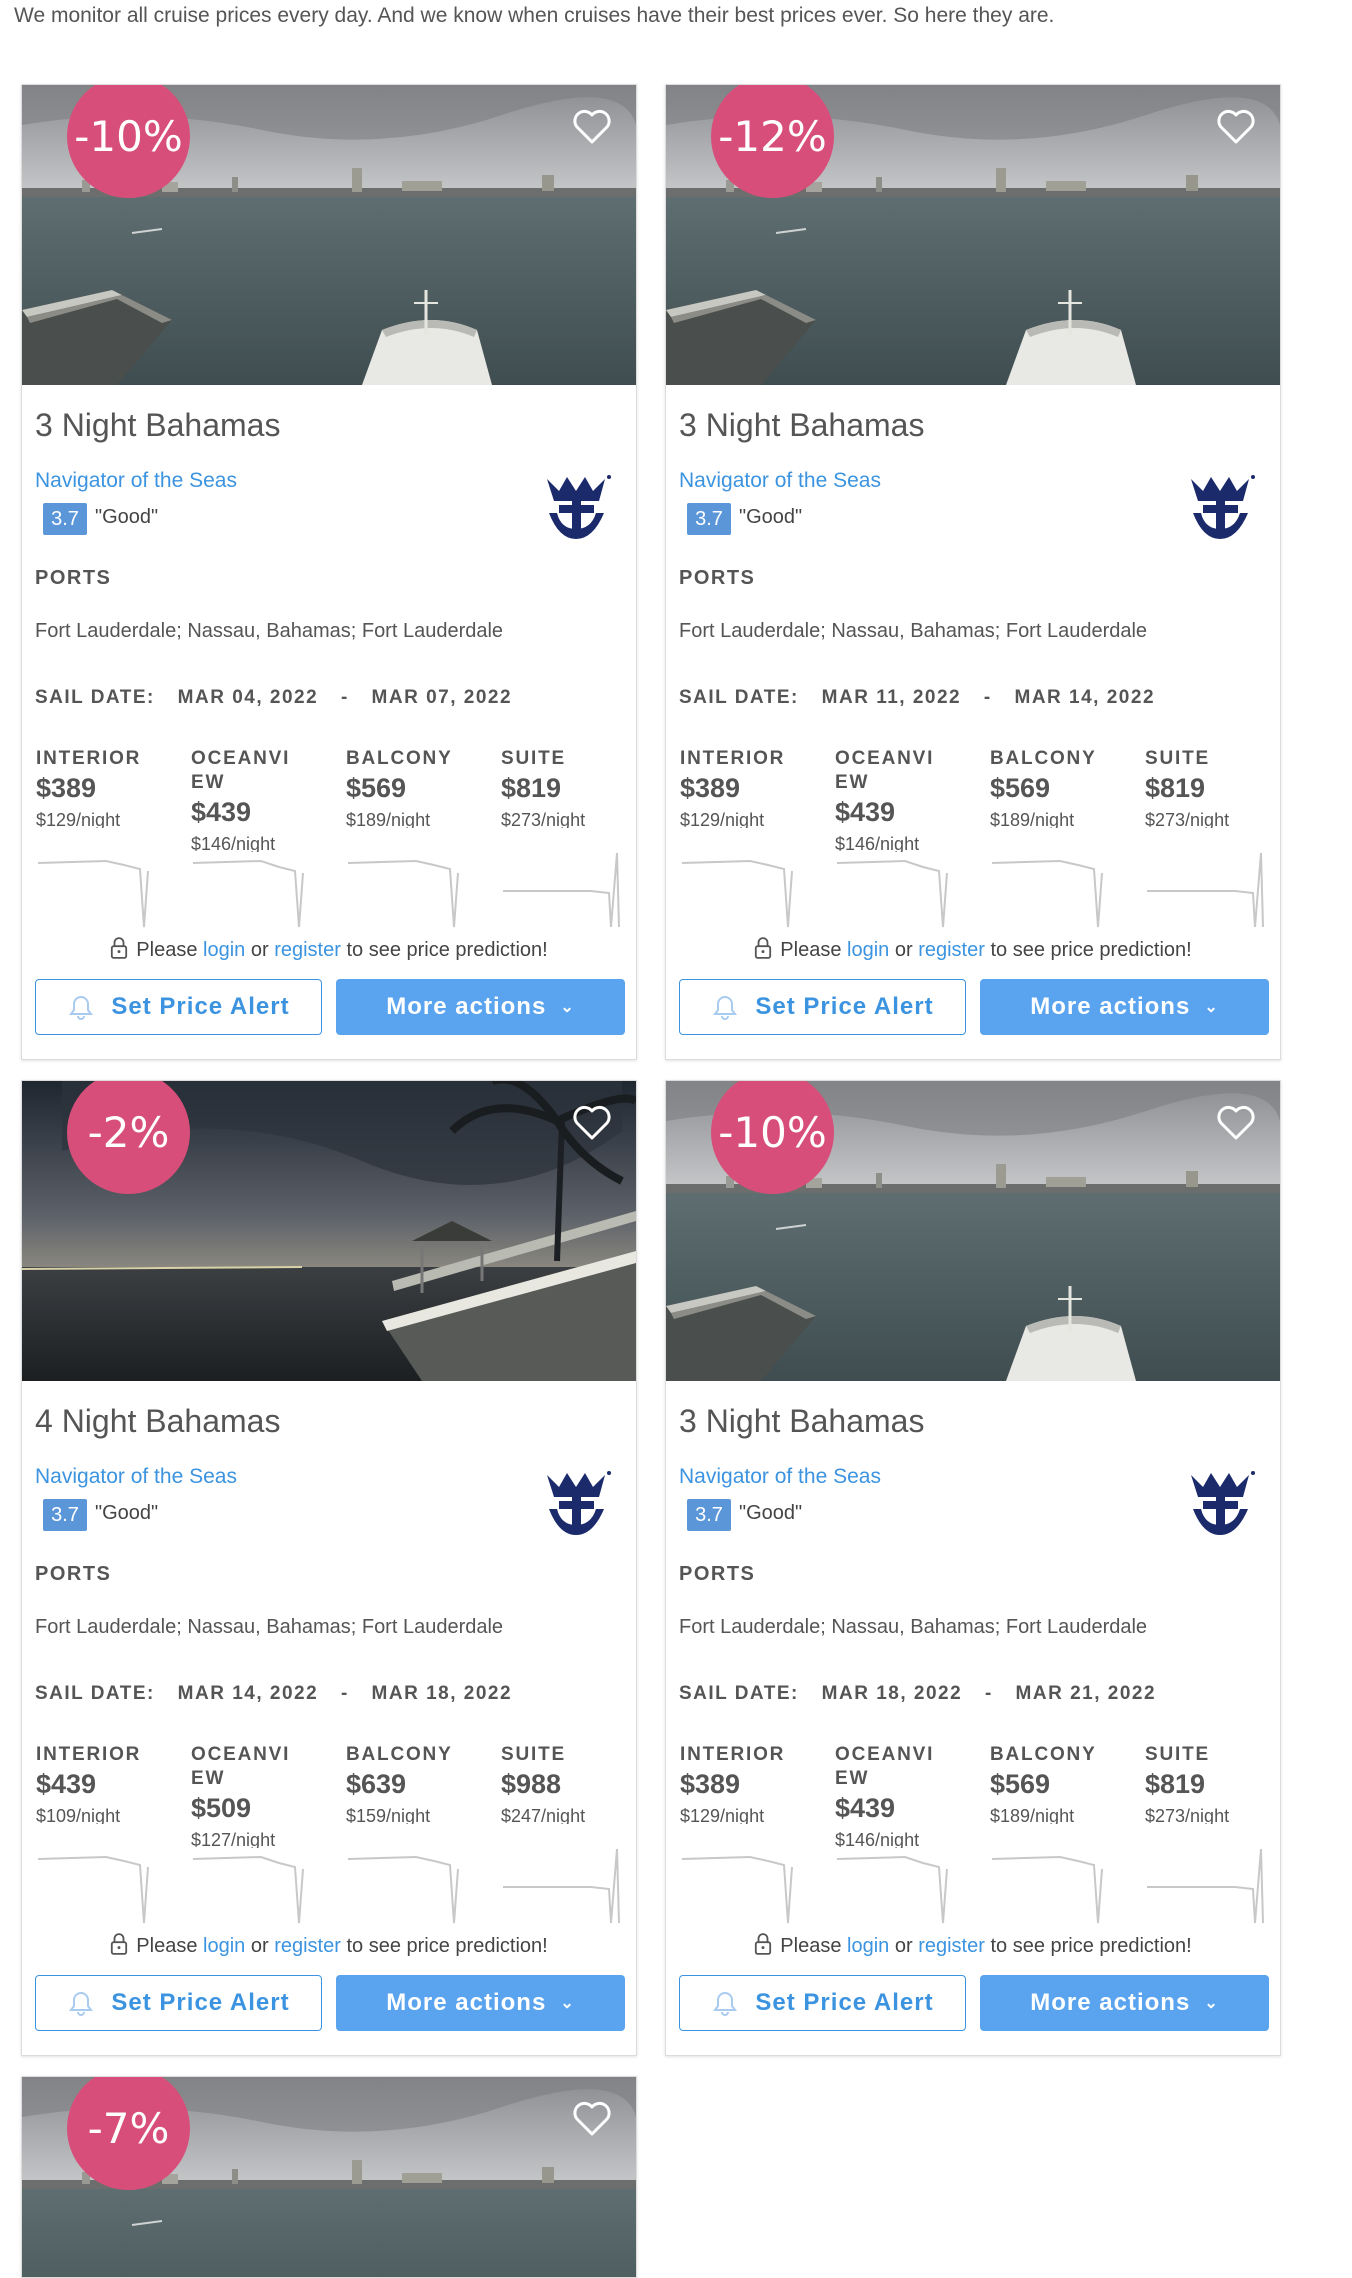 The width and height of the screenshot is (1352, 2278). I want to click on price-column-suite: SUITE $988 $247/night, so click(566, 1783).